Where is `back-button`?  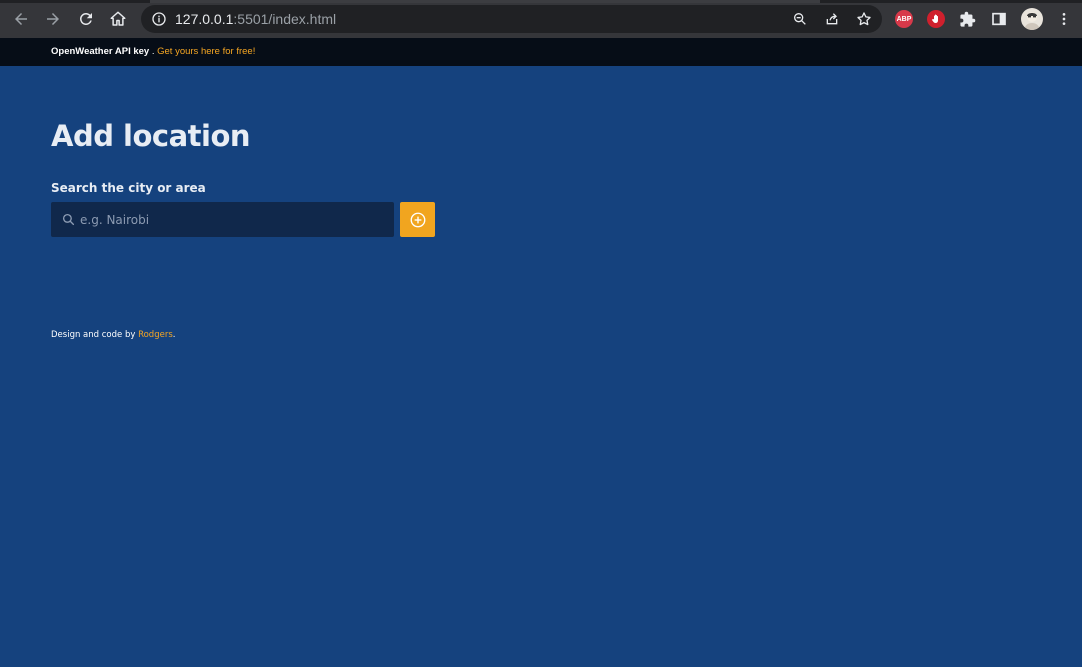
back-button is located at coordinates (21, 19).